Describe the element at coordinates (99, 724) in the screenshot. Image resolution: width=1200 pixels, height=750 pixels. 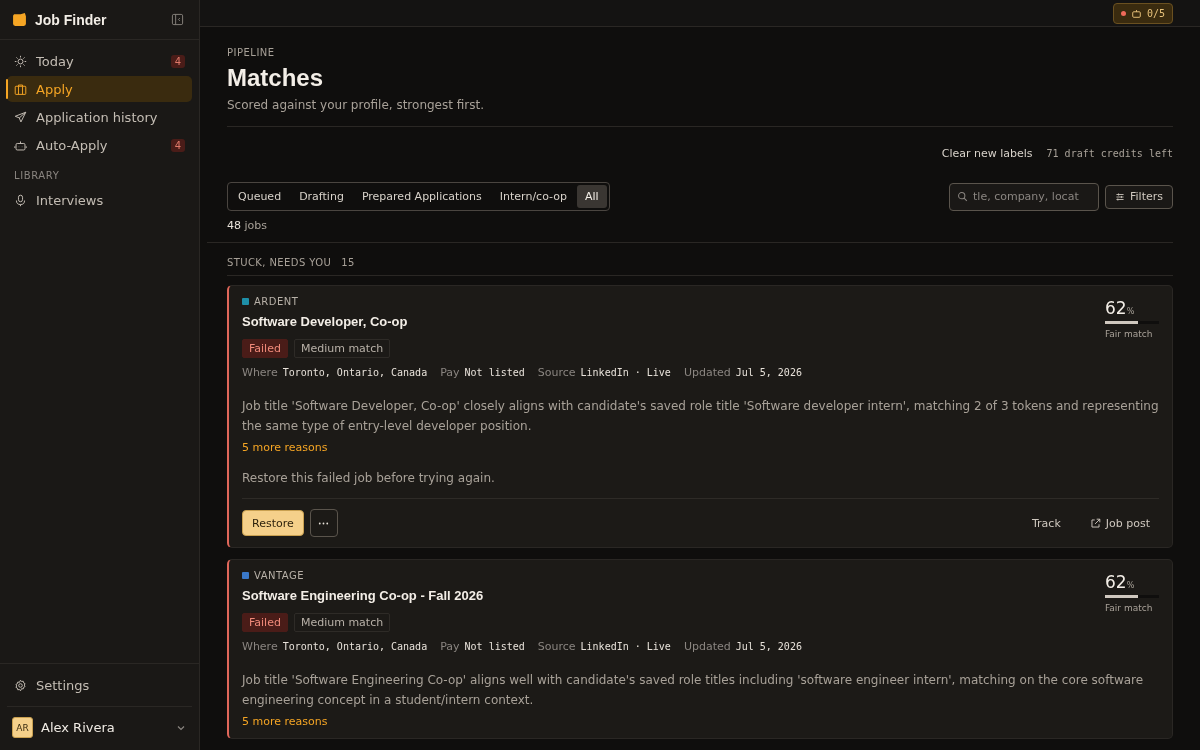
I see `user-menu: AR Alex Rivera` at that location.